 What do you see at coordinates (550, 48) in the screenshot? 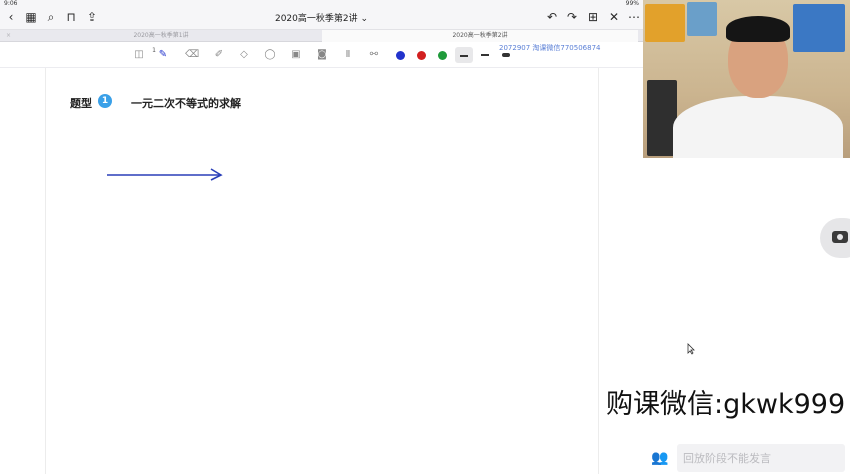
I see `watermark-text: 2072907 淘课微信770506874` at bounding box center [550, 48].